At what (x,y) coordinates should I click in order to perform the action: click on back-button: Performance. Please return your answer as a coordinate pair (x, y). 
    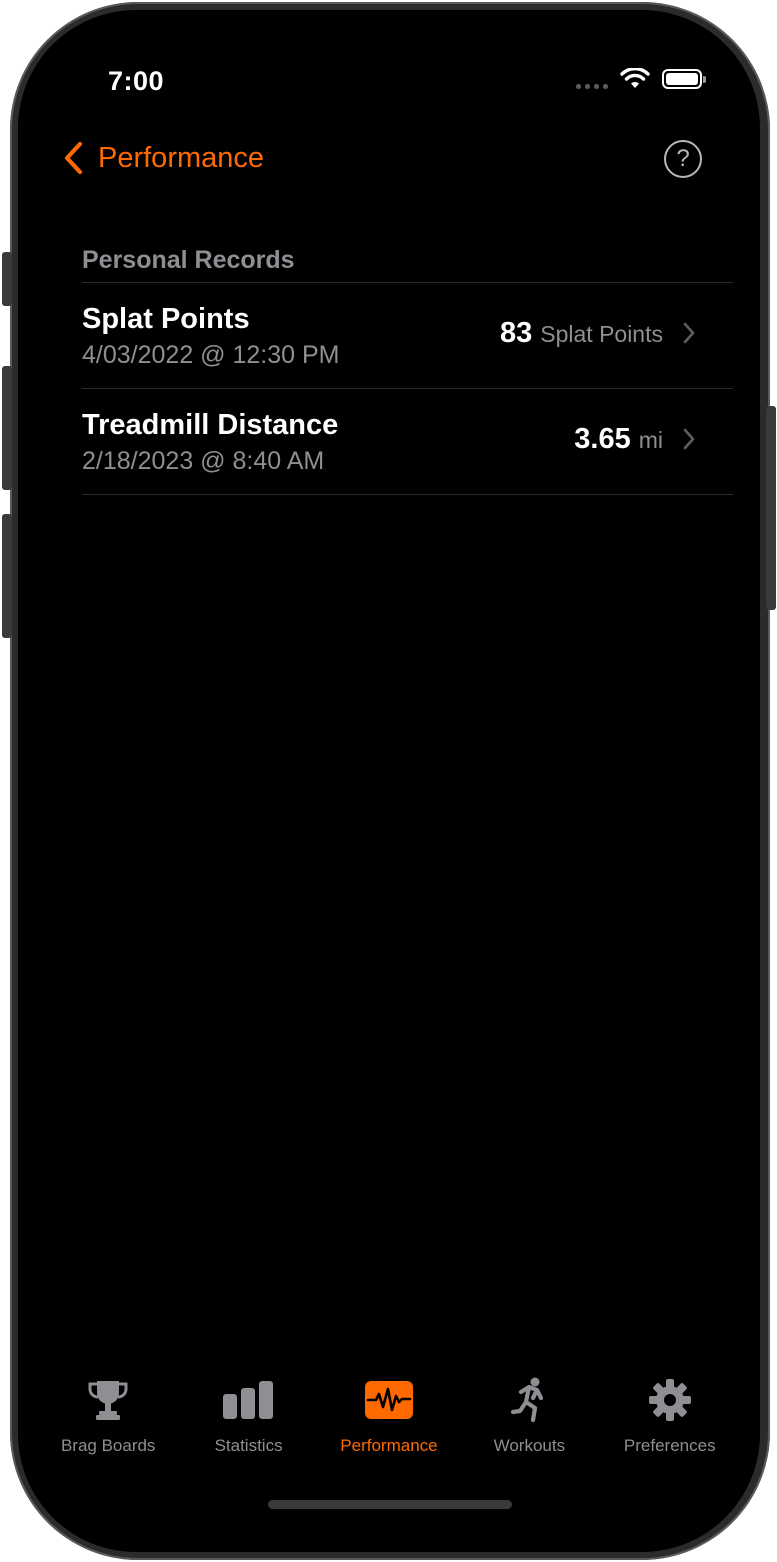
    Looking at the image, I should click on (163, 158).